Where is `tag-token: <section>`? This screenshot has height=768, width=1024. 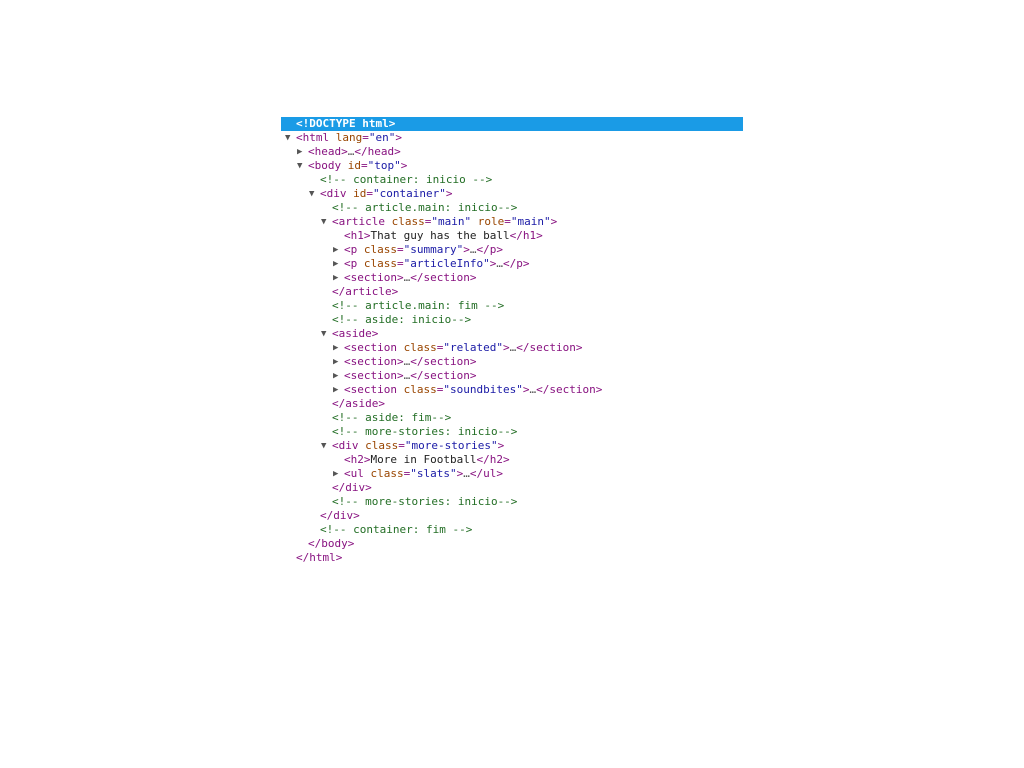
tag-token: <section> is located at coordinates (374, 277).